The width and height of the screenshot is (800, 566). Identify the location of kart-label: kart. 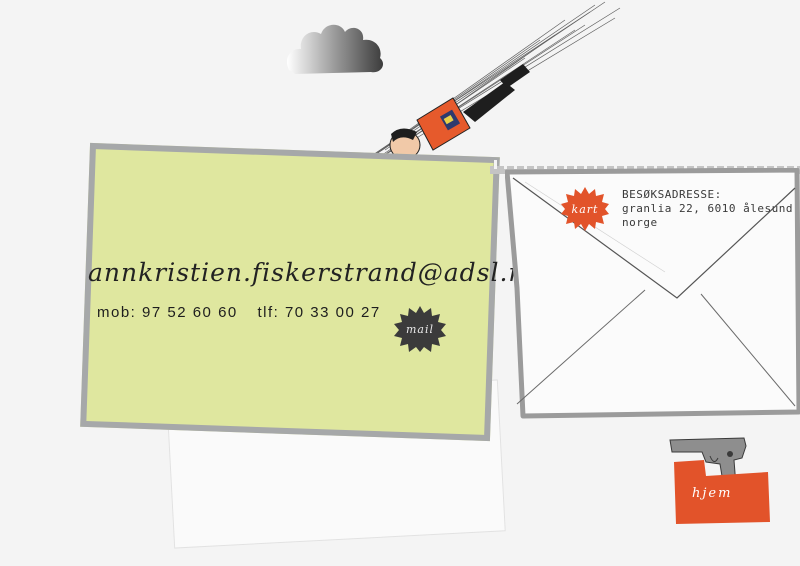
(585, 209).